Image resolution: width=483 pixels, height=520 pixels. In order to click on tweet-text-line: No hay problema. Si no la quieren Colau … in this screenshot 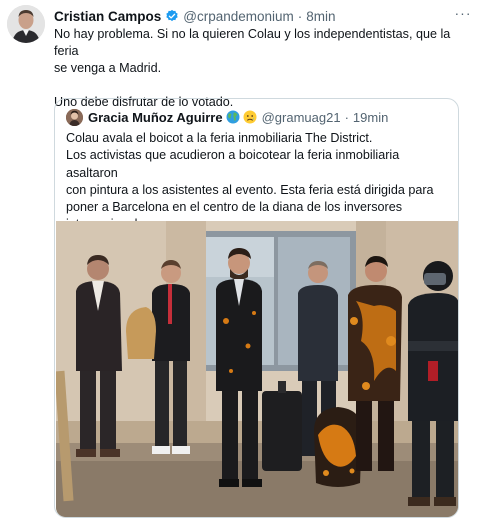, I will do `click(252, 42)`.